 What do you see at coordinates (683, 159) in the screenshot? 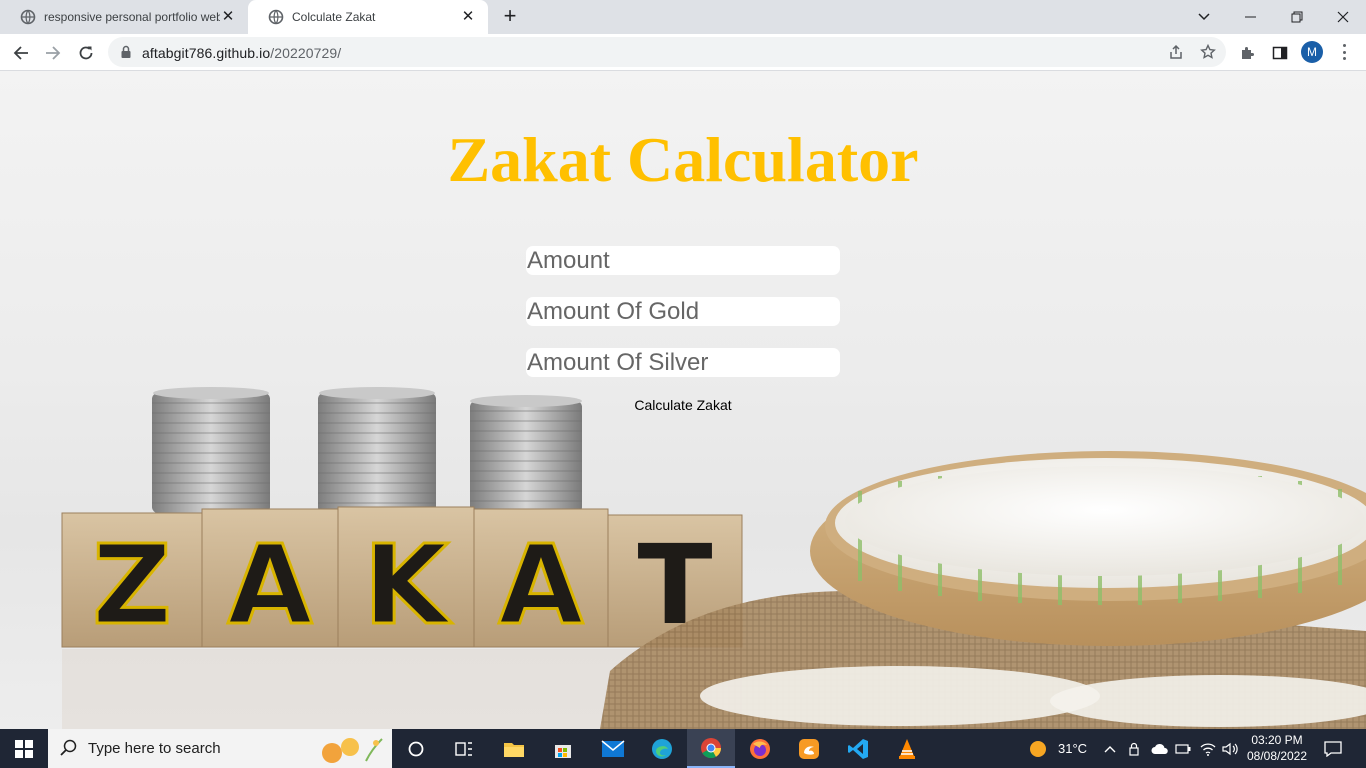
I see `page-title: Zakat Calculator` at bounding box center [683, 159].